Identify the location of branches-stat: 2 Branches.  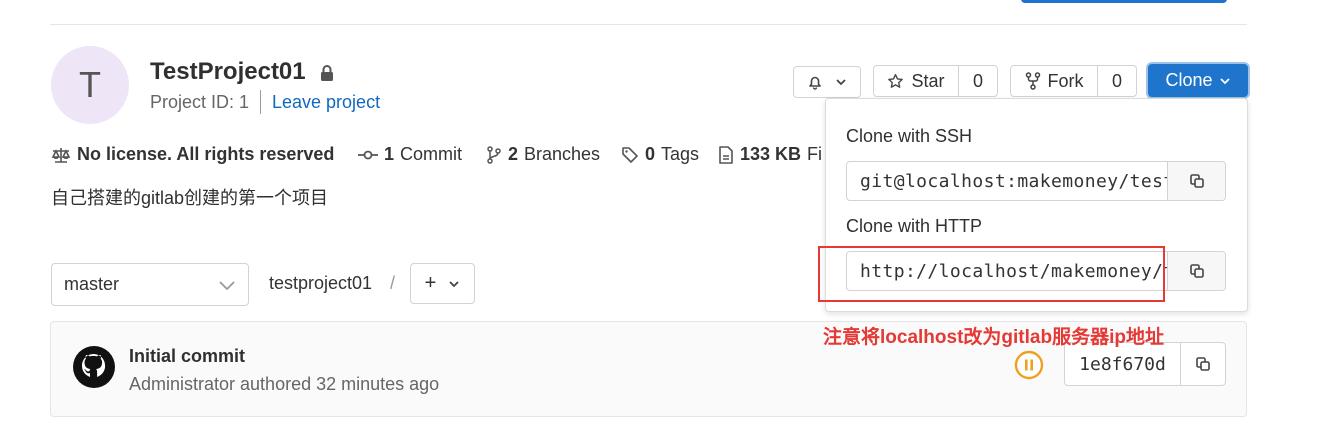
(543, 154).